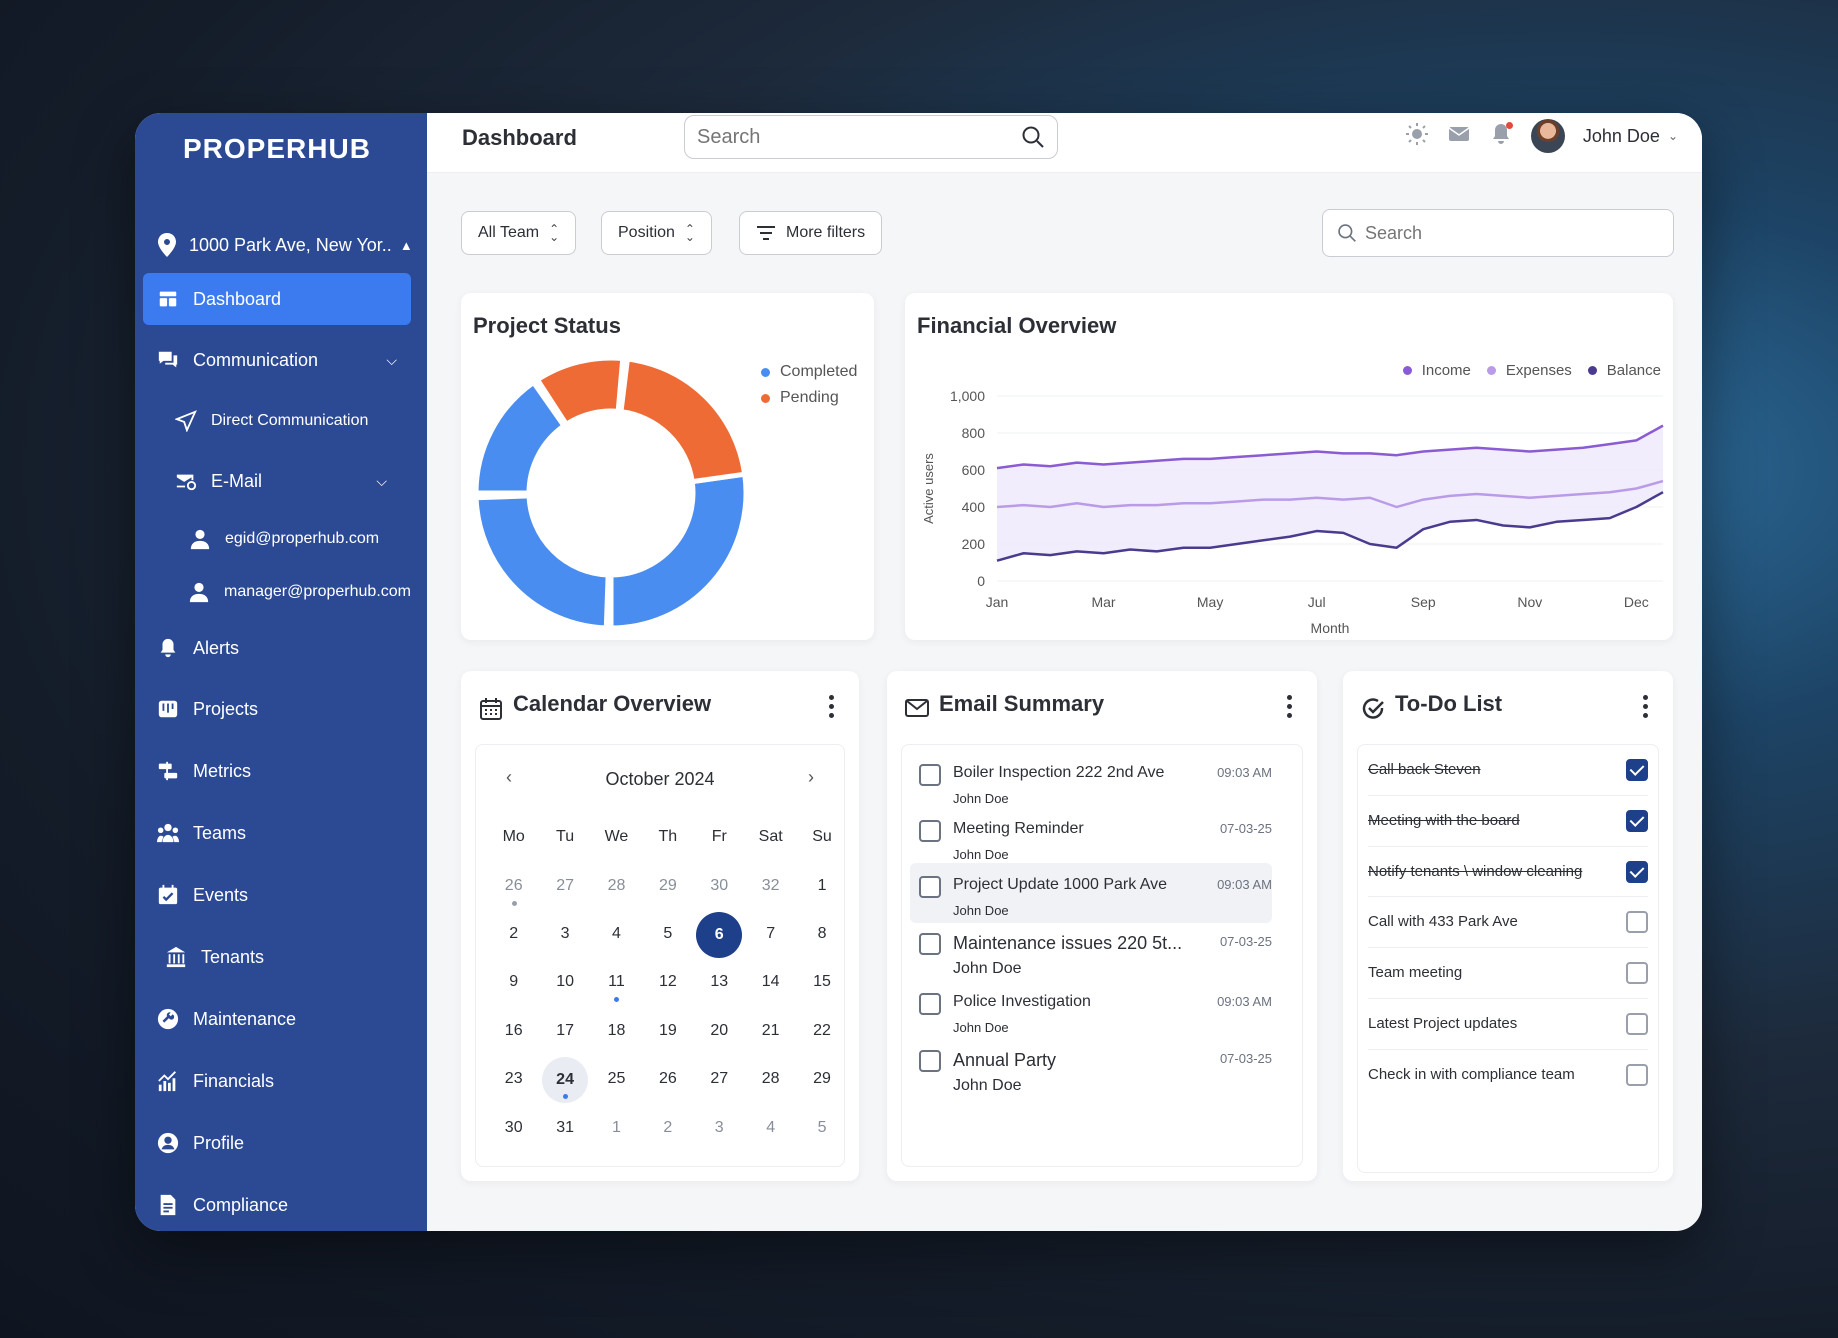  I want to click on todo-item: Notify tenants \ window cleaning, so click(1508, 872).